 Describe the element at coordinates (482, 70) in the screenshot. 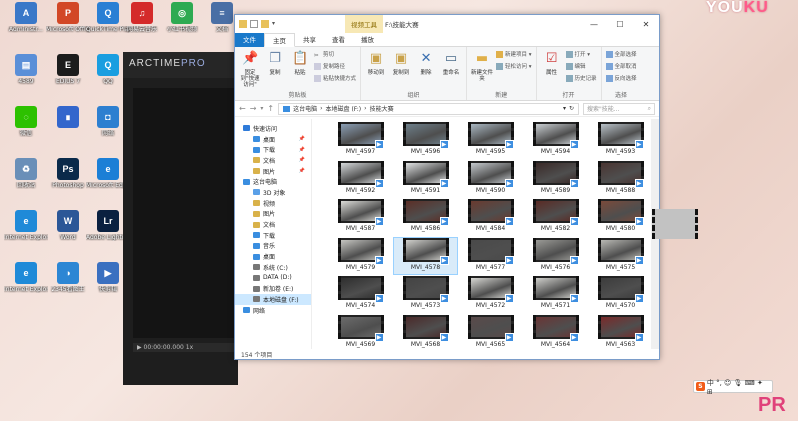

I see `new-folder-button: ▬ 新建文件夹` at that location.